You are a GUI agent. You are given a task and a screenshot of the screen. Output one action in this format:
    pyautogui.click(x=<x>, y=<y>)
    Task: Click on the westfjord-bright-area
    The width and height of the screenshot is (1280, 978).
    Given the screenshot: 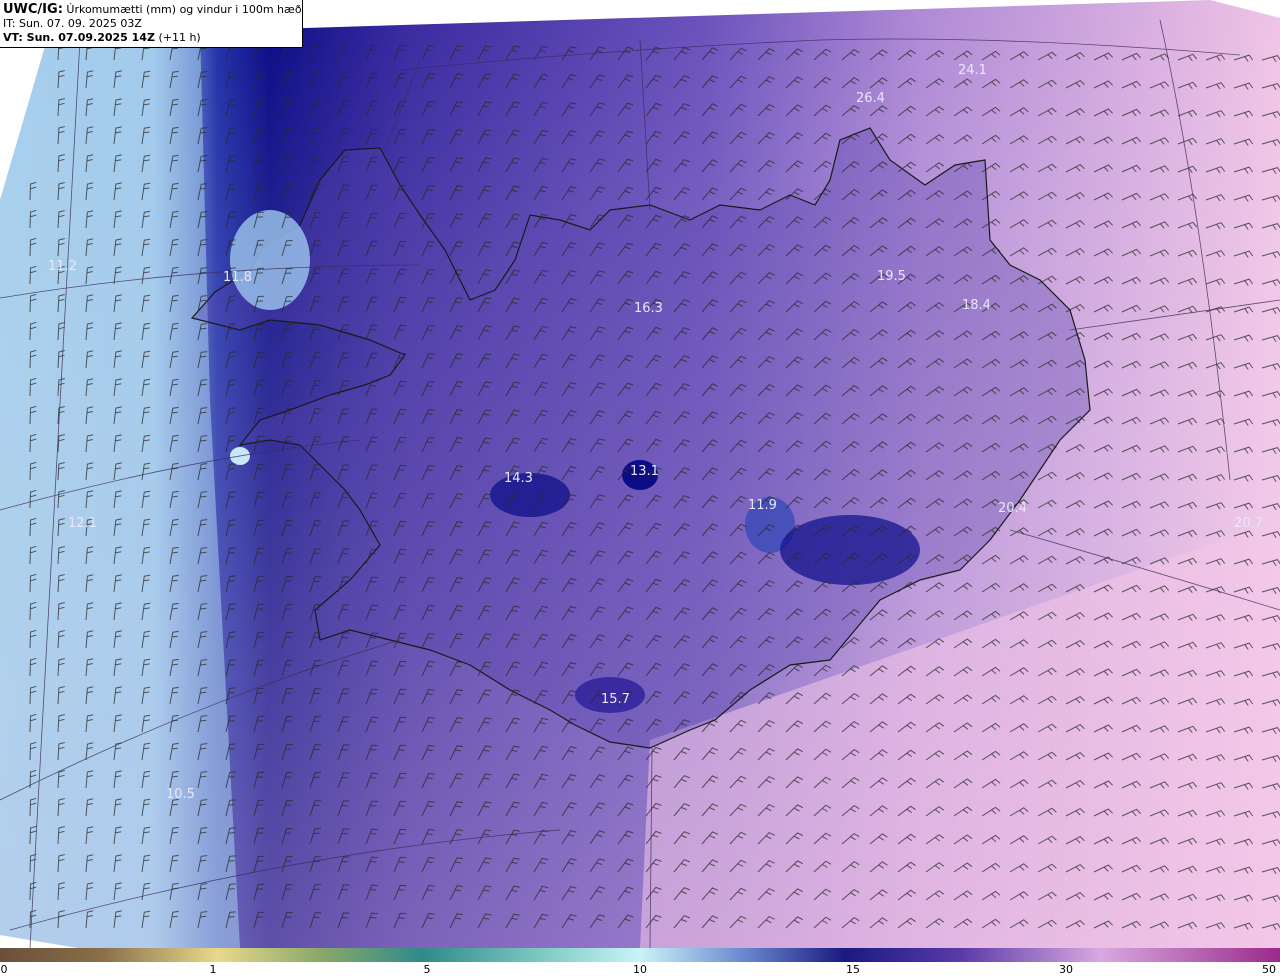 What is the action you would take?
    pyautogui.click(x=270, y=260)
    